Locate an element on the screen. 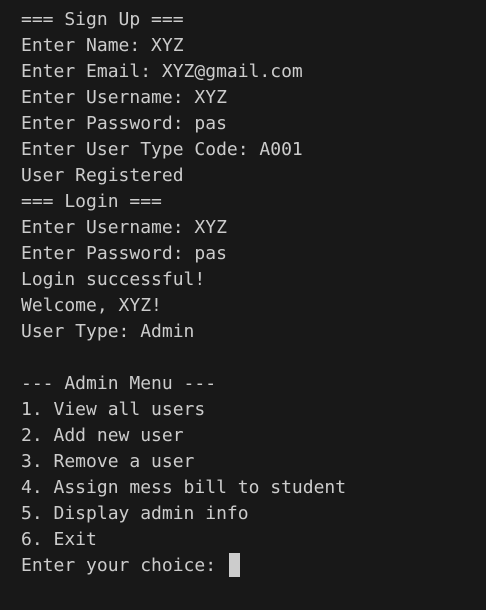 This screenshot has width=486, height=610. menu-item-assign-mess-bill: 4. Assign mess bill to student is located at coordinates (184, 487).